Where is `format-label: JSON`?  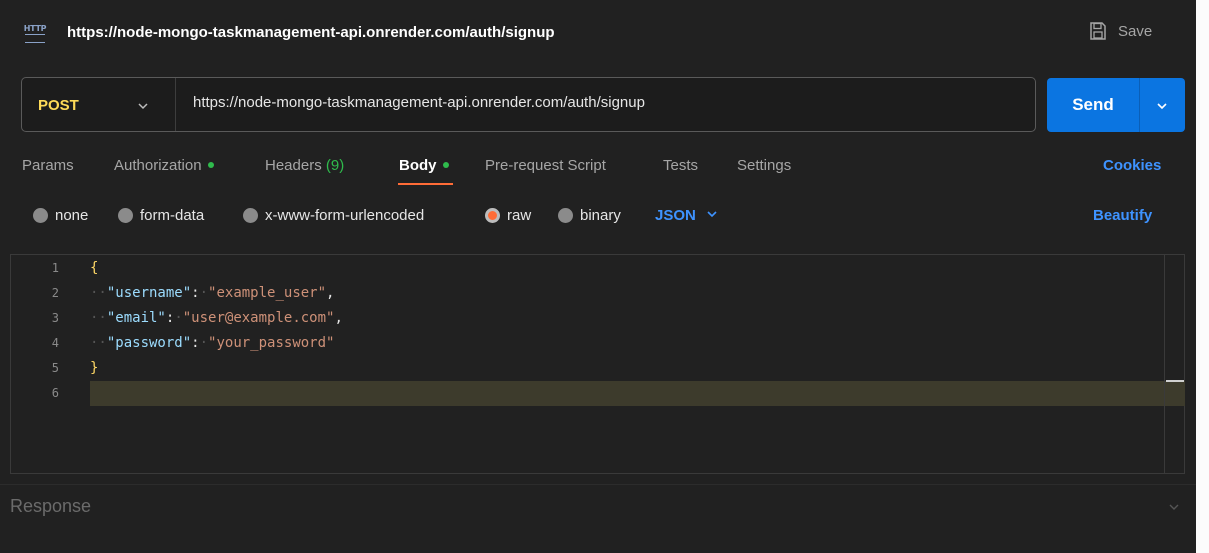 format-label: JSON is located at coordinates (675, 215).